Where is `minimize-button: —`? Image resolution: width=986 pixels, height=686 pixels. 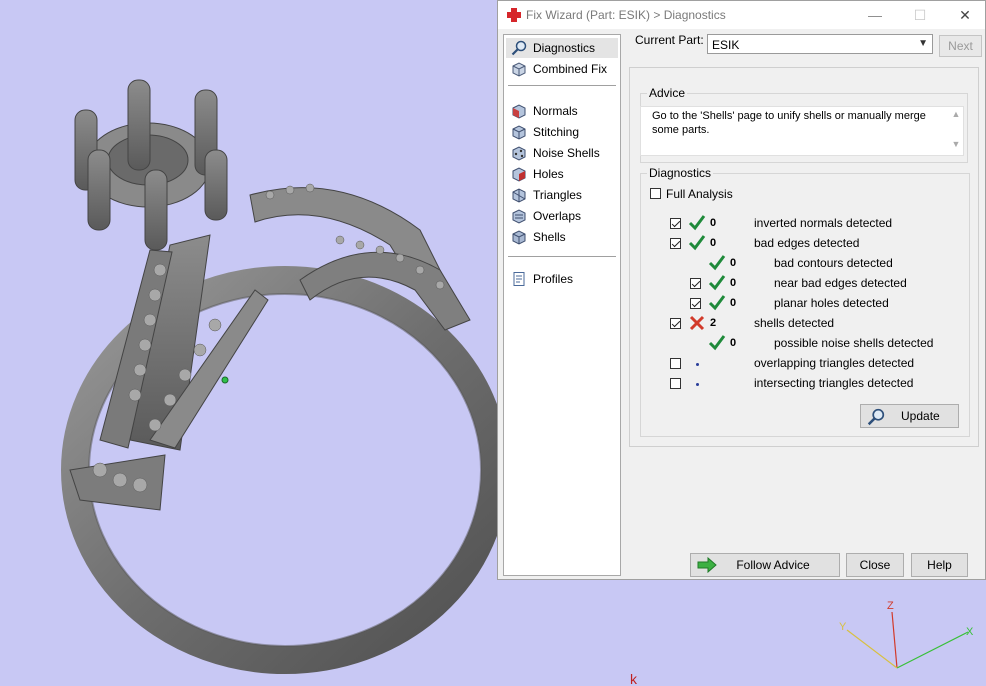
minimize-button: — is located at coordinates (875, 15).